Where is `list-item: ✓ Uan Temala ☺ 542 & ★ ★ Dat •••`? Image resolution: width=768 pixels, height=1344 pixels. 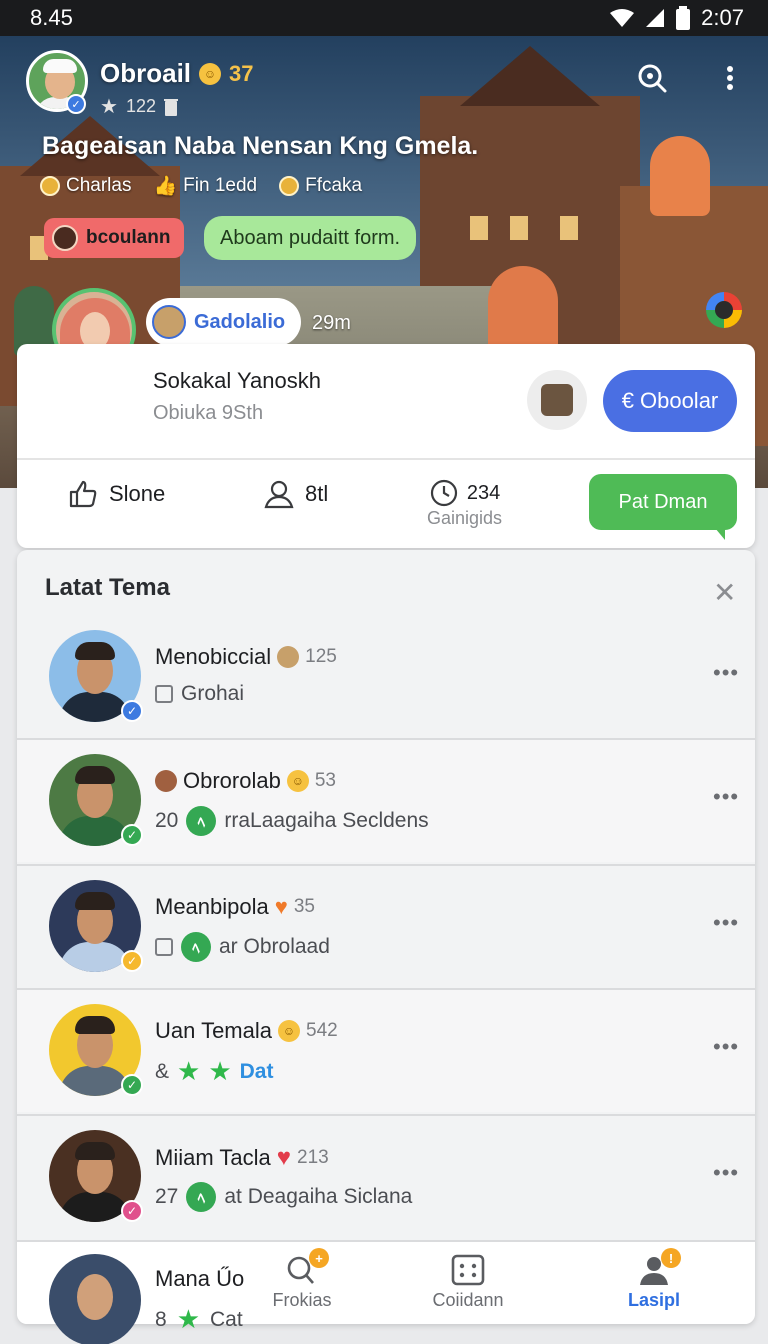 list-item: ✓ Uan Temala ☺ 542 & ★ ★ Dat ••• is located at coordinates (386, 1050).